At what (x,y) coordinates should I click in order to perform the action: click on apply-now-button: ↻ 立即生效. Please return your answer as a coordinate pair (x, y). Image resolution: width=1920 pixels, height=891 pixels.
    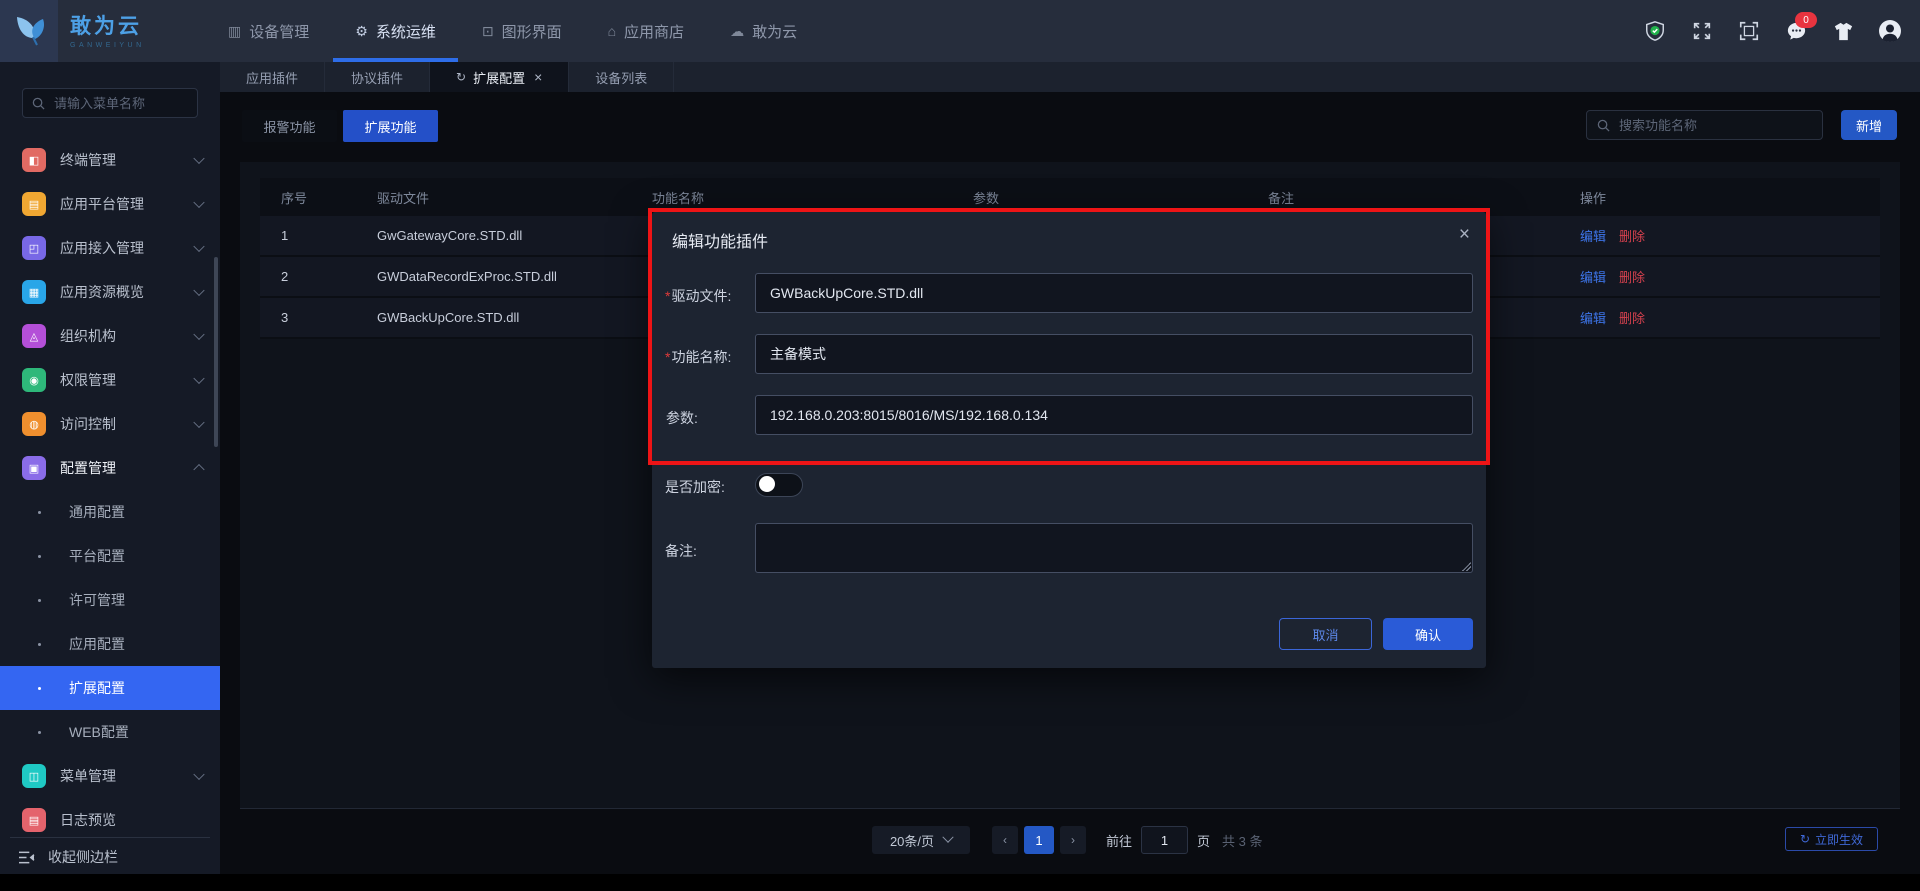
    Looking at the image, I should click on (1831, 839).